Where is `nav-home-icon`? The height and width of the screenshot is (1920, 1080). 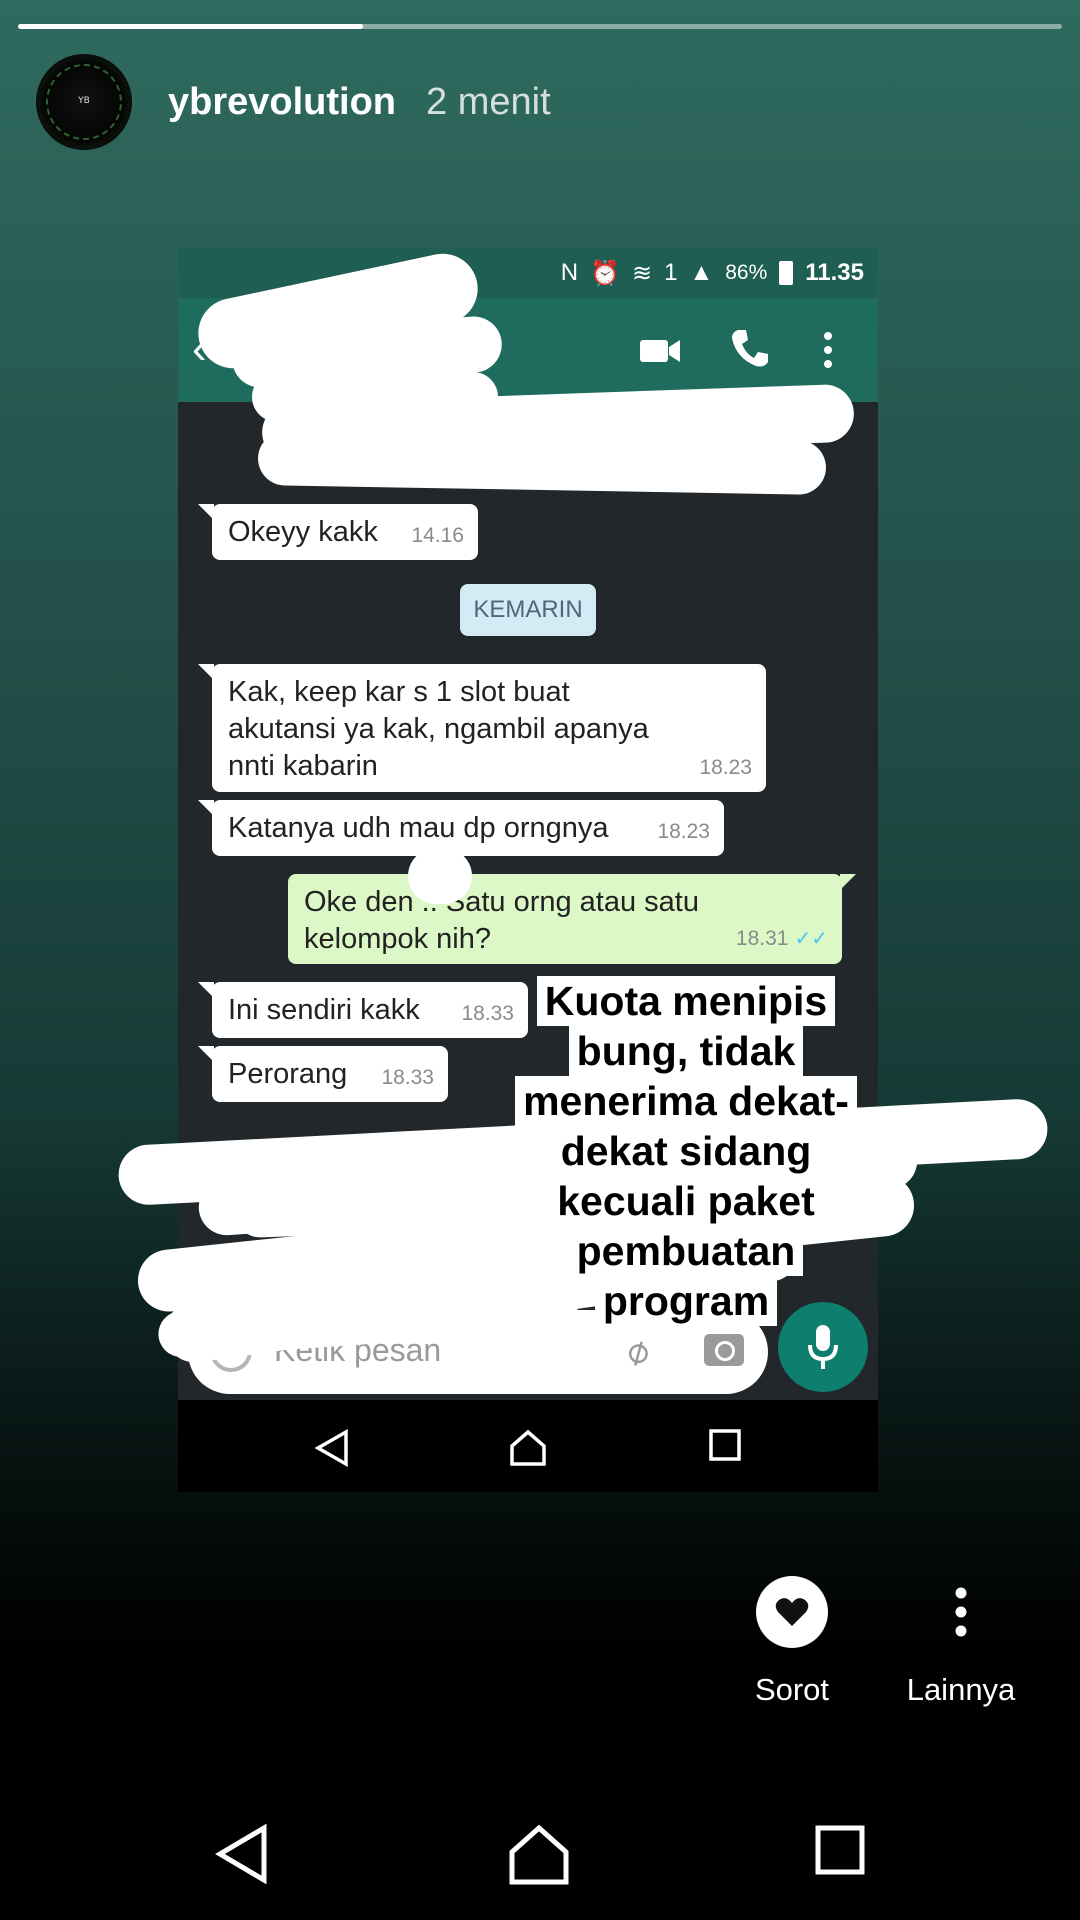 nav-home-icon is located at coordinates (528, 1447).